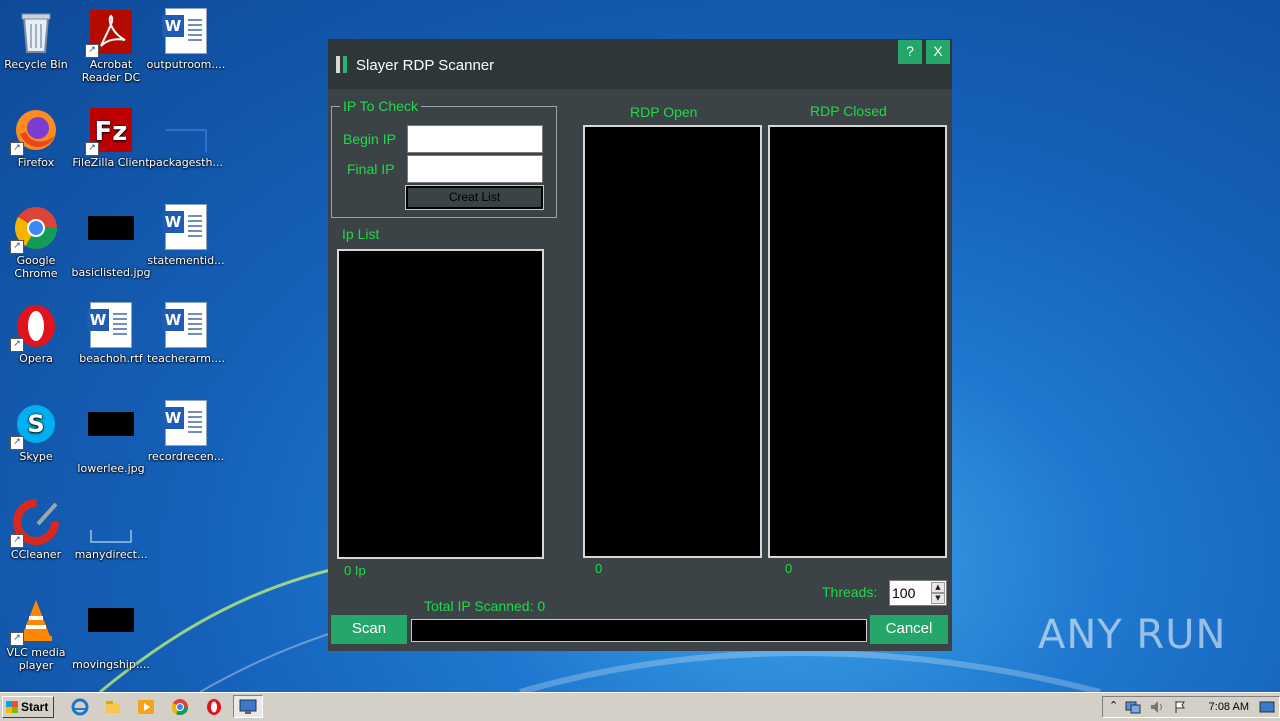 This screenshot has width=1280, height=721. Describe the element at coordinates (369, 139) in the screenshot. I see `begin-ip-label: Begin IP` at that location.